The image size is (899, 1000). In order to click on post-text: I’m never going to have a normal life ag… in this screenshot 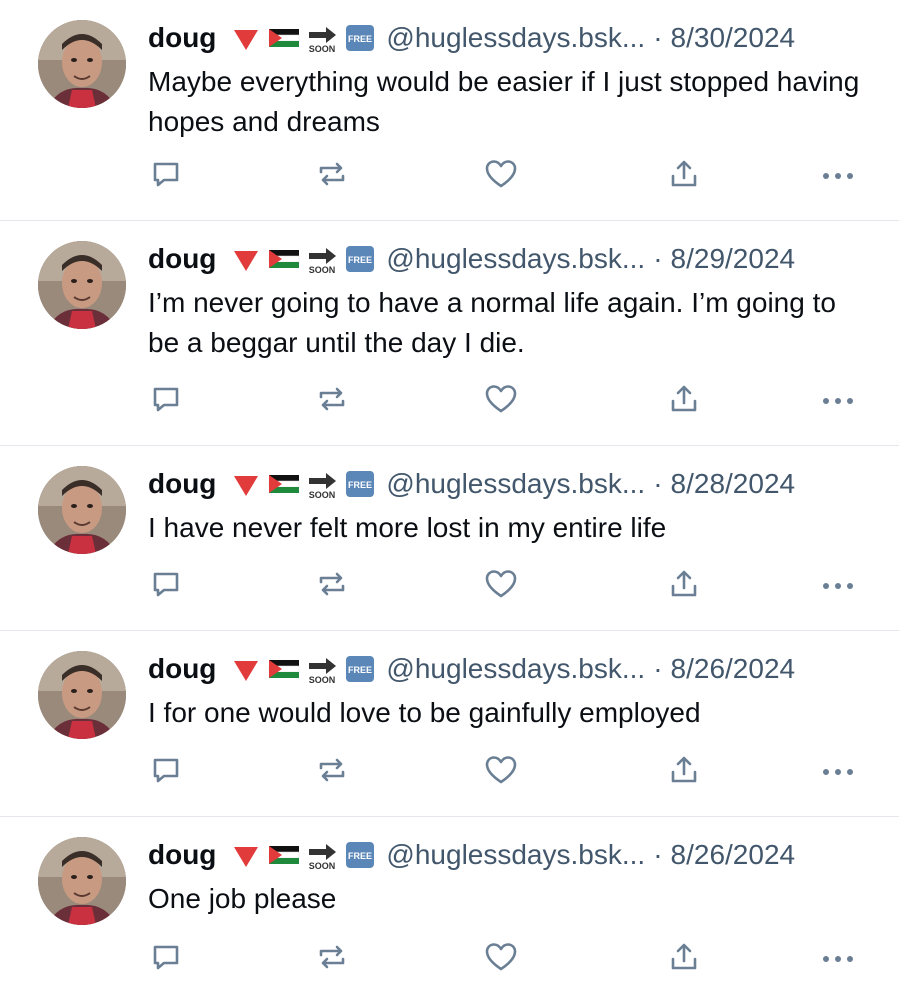, I will do `click(492, 322)`.